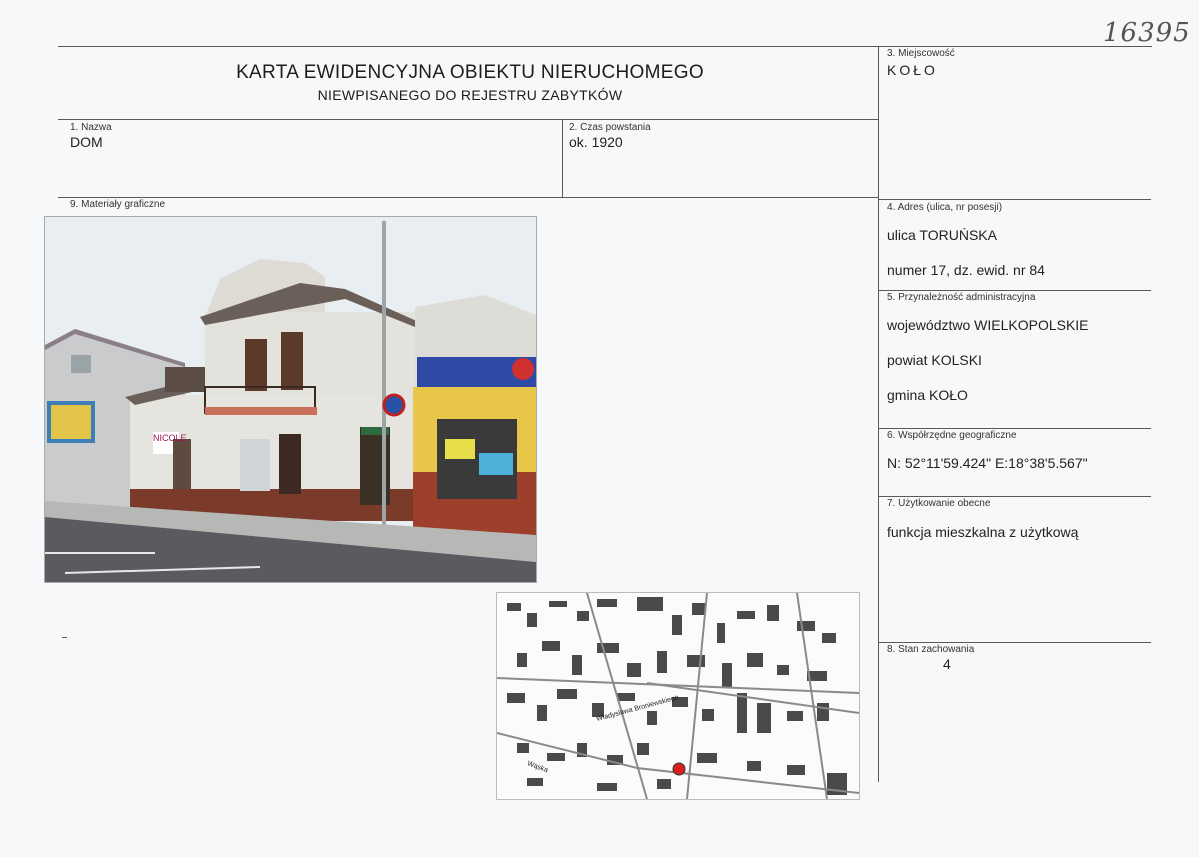 This screenshot has height=857, width=1199. I want to click on uzytkowanie-value: funkcja mieszkalna z użytkową, so click(983, 532).